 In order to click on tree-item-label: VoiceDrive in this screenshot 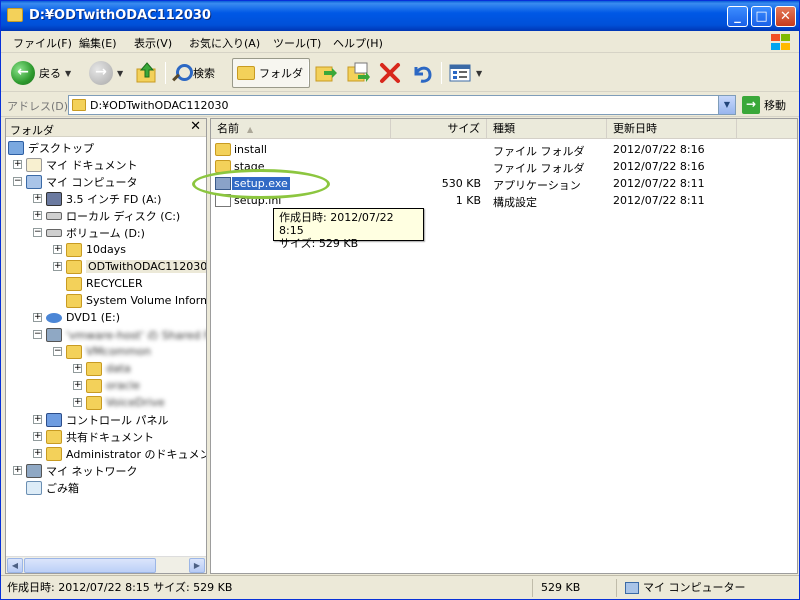, I will do `click(135, 402)`.